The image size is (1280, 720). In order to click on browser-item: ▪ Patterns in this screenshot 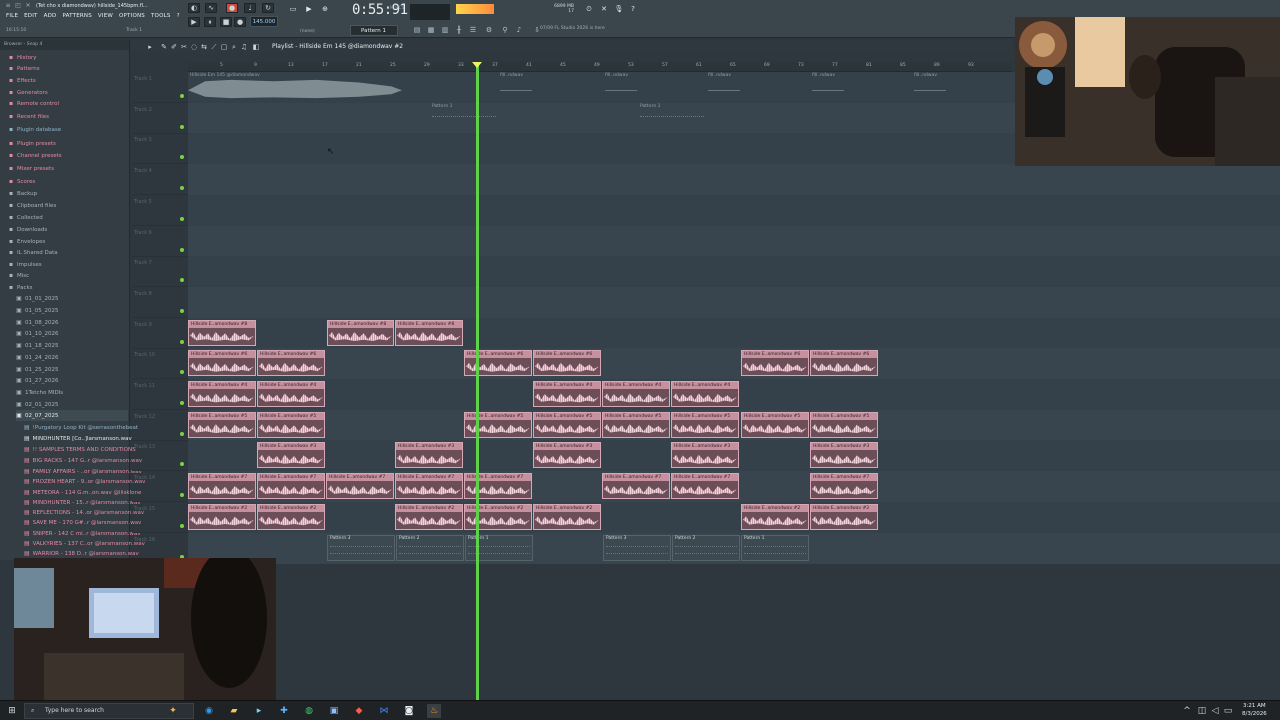, I will do `click(68, 68)`.